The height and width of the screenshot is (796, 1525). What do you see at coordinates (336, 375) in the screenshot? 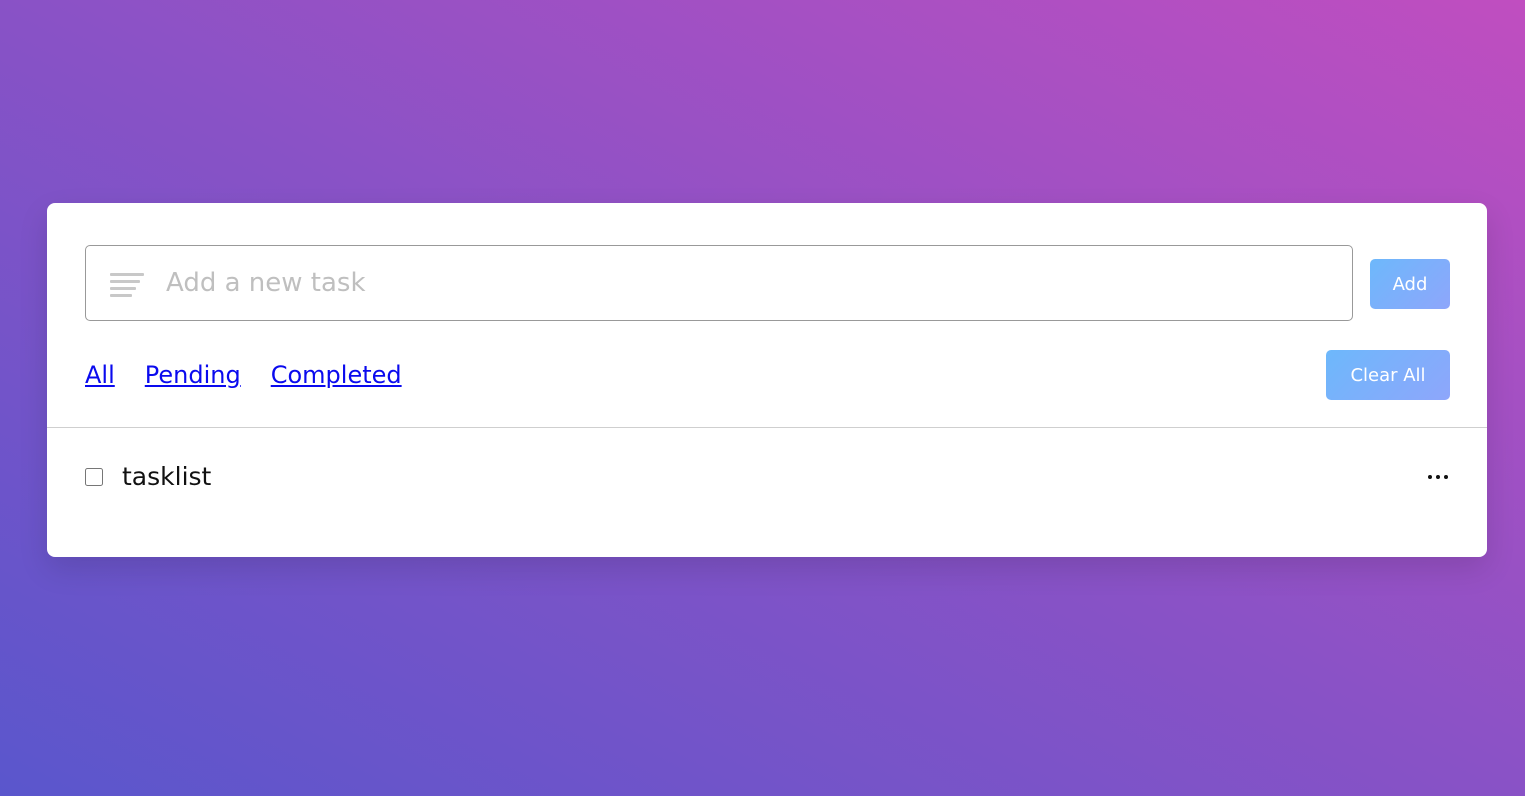
I see `filter-completed-link: Completed` at bounding box center [336, 375].